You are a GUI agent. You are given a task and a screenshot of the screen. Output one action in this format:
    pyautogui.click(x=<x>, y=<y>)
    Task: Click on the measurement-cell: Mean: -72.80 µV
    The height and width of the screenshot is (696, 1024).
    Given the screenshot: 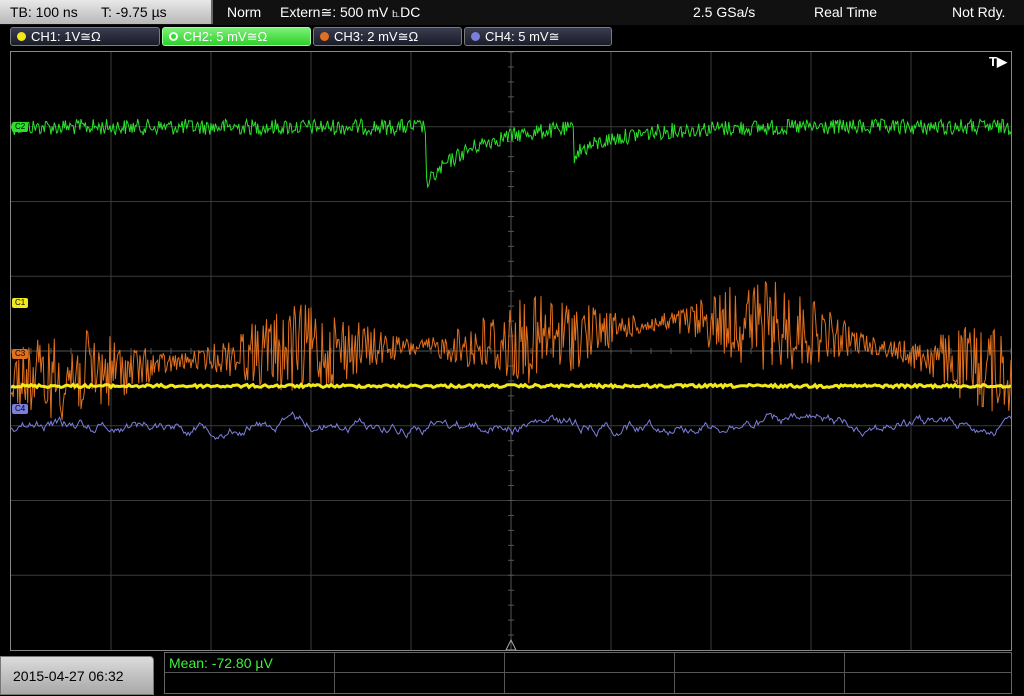 What is the action you would take?
    pyautogui.click(x=250, y=663)
    